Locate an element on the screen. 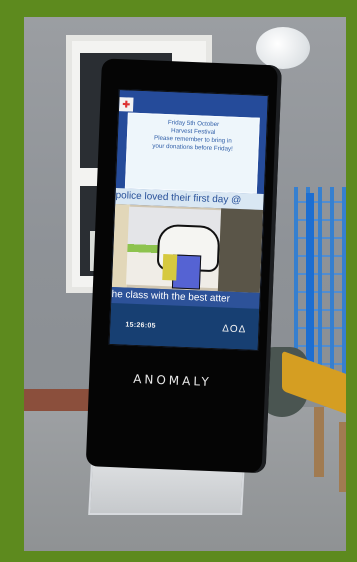  clock-time: 15:26:05 is located at coordinates (140, 325).